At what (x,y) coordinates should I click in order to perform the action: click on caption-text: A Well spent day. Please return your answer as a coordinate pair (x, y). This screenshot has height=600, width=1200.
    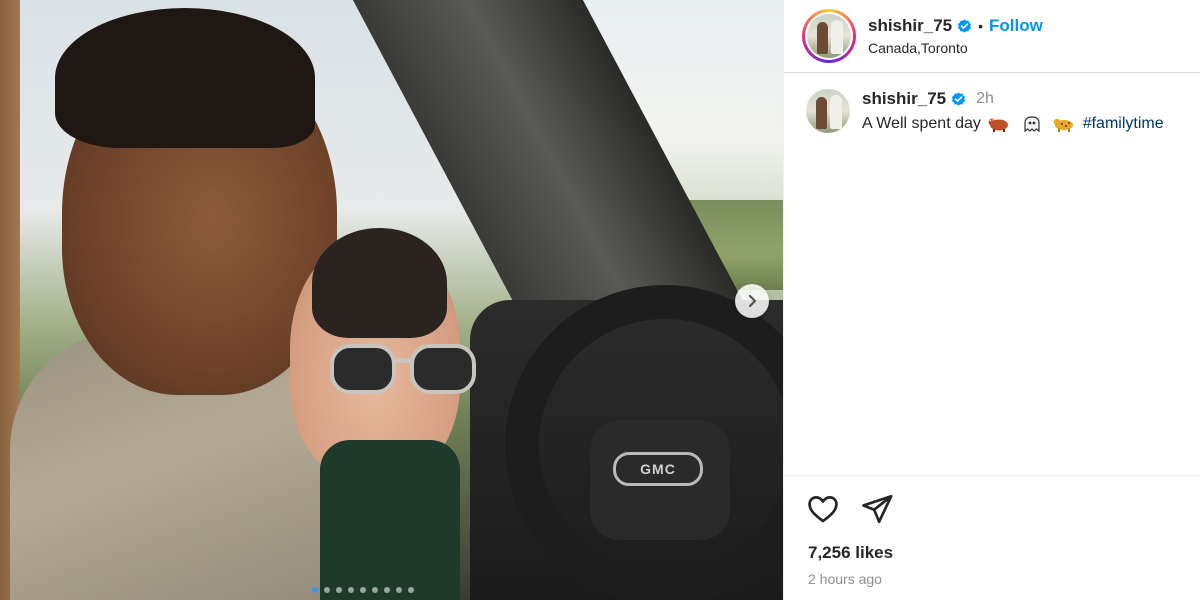
    Looking at the image, I should click on (921, 123).